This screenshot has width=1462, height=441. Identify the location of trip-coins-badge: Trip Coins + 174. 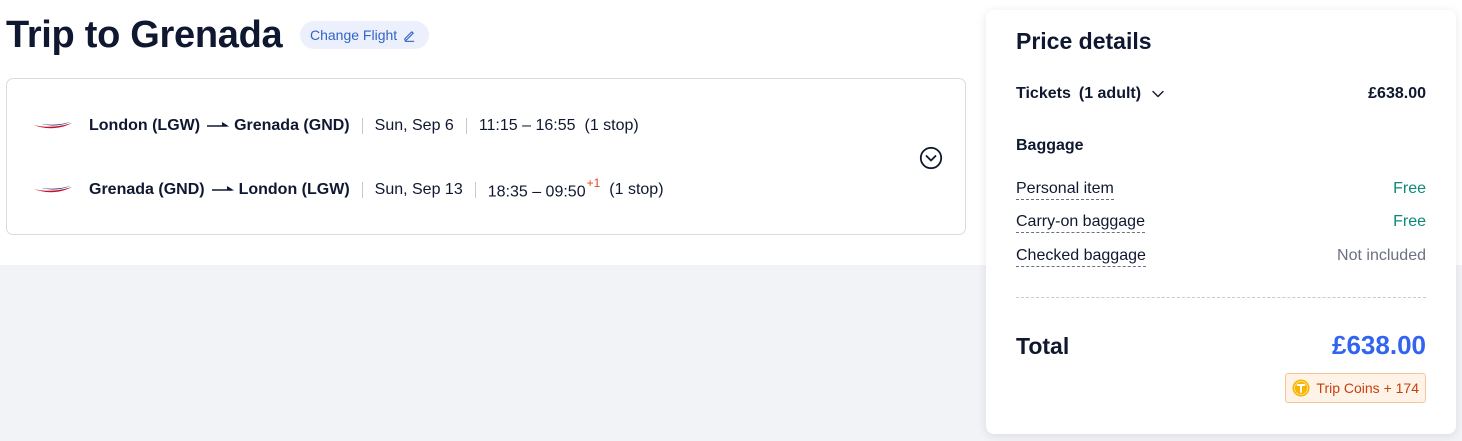
(1355, 388).